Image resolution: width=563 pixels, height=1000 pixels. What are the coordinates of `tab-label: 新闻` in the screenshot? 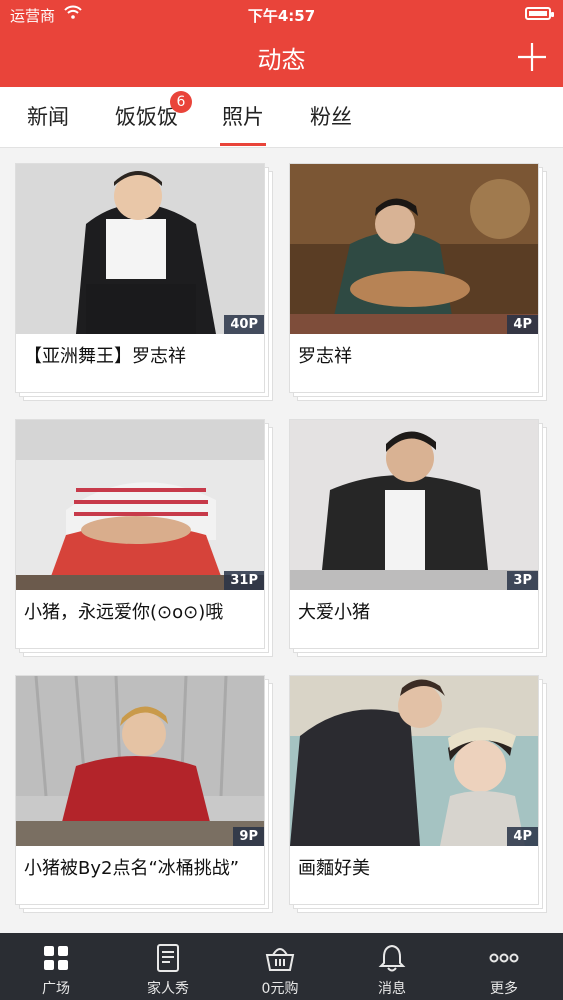 It's located at (48, 117).